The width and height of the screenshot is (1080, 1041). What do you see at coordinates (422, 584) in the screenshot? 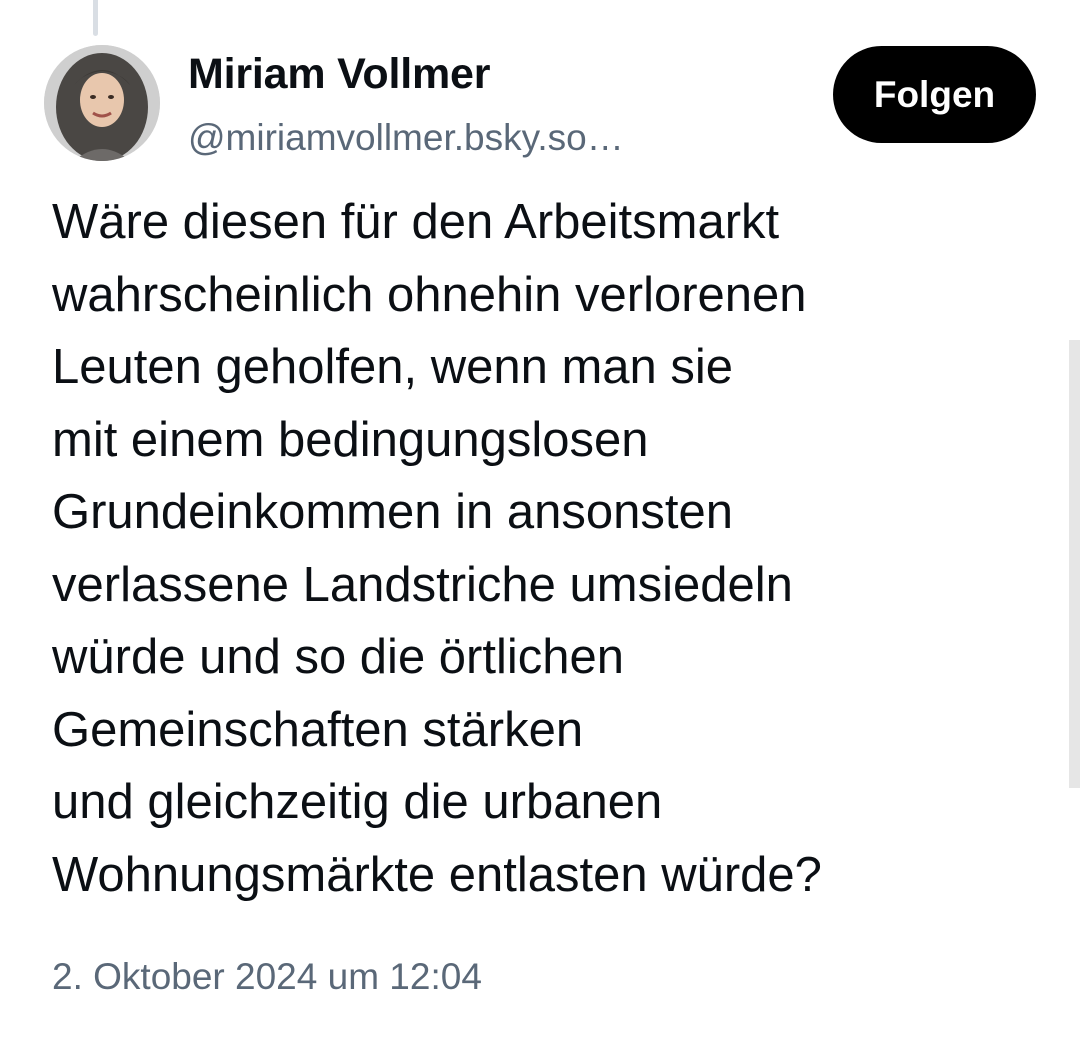
I see `post-text-line: verlassene Landstriche umsiedeln` at bounding box center [422, 584].